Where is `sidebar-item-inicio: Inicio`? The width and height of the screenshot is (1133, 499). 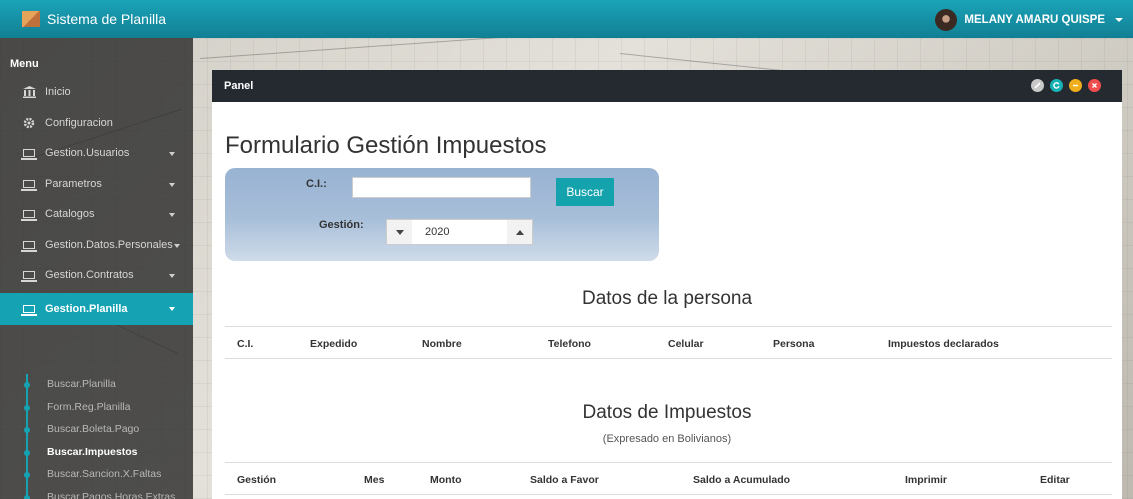
sidebar-item-inicio: Inicio is located at coordinates (96, 92).